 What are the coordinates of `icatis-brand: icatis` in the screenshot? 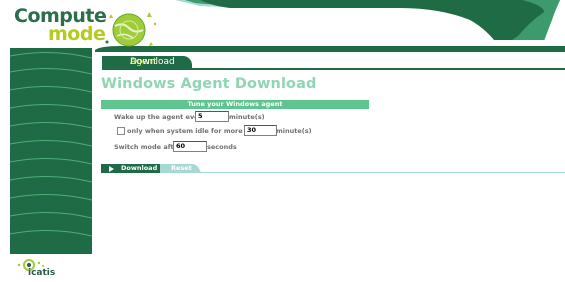 It's located at (39, 269).